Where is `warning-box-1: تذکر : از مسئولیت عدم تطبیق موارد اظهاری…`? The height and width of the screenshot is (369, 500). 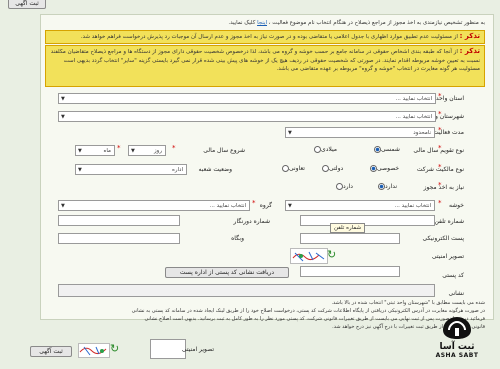 warning-box-1: تذکر : از مسئولیت عدم تطبیق موارد اظهاری… is located at coordinates (265, 37).